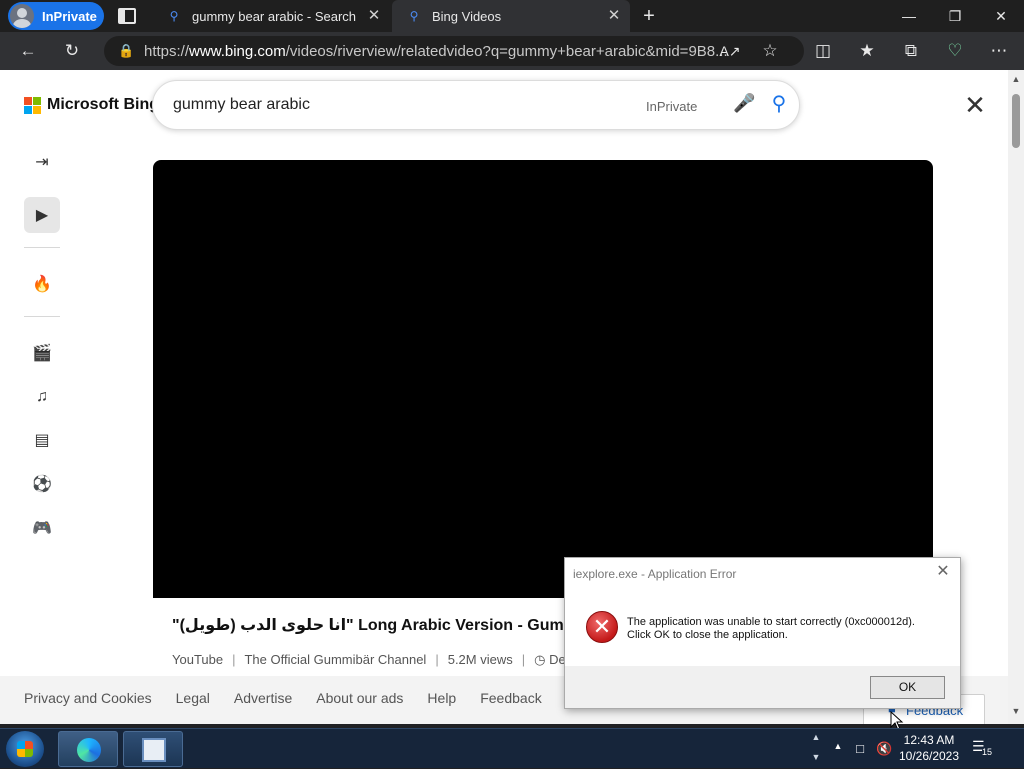  Describe the element at coordinates (672, 106) in the screenshot. I see `inprivate-badge: InPrivate` at that location.